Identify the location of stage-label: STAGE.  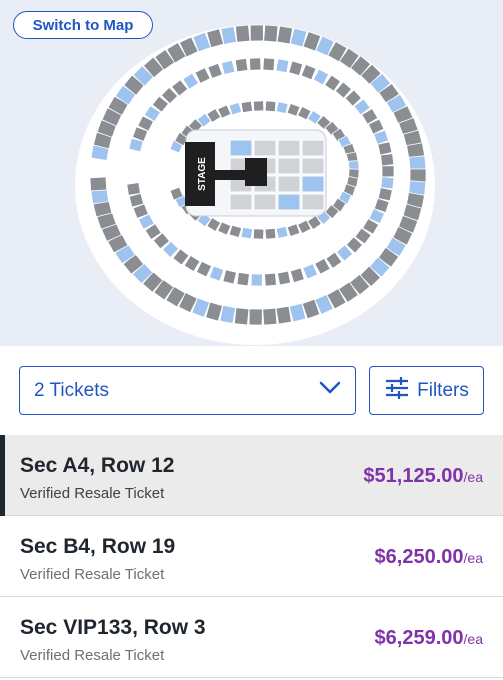
(202, 174).